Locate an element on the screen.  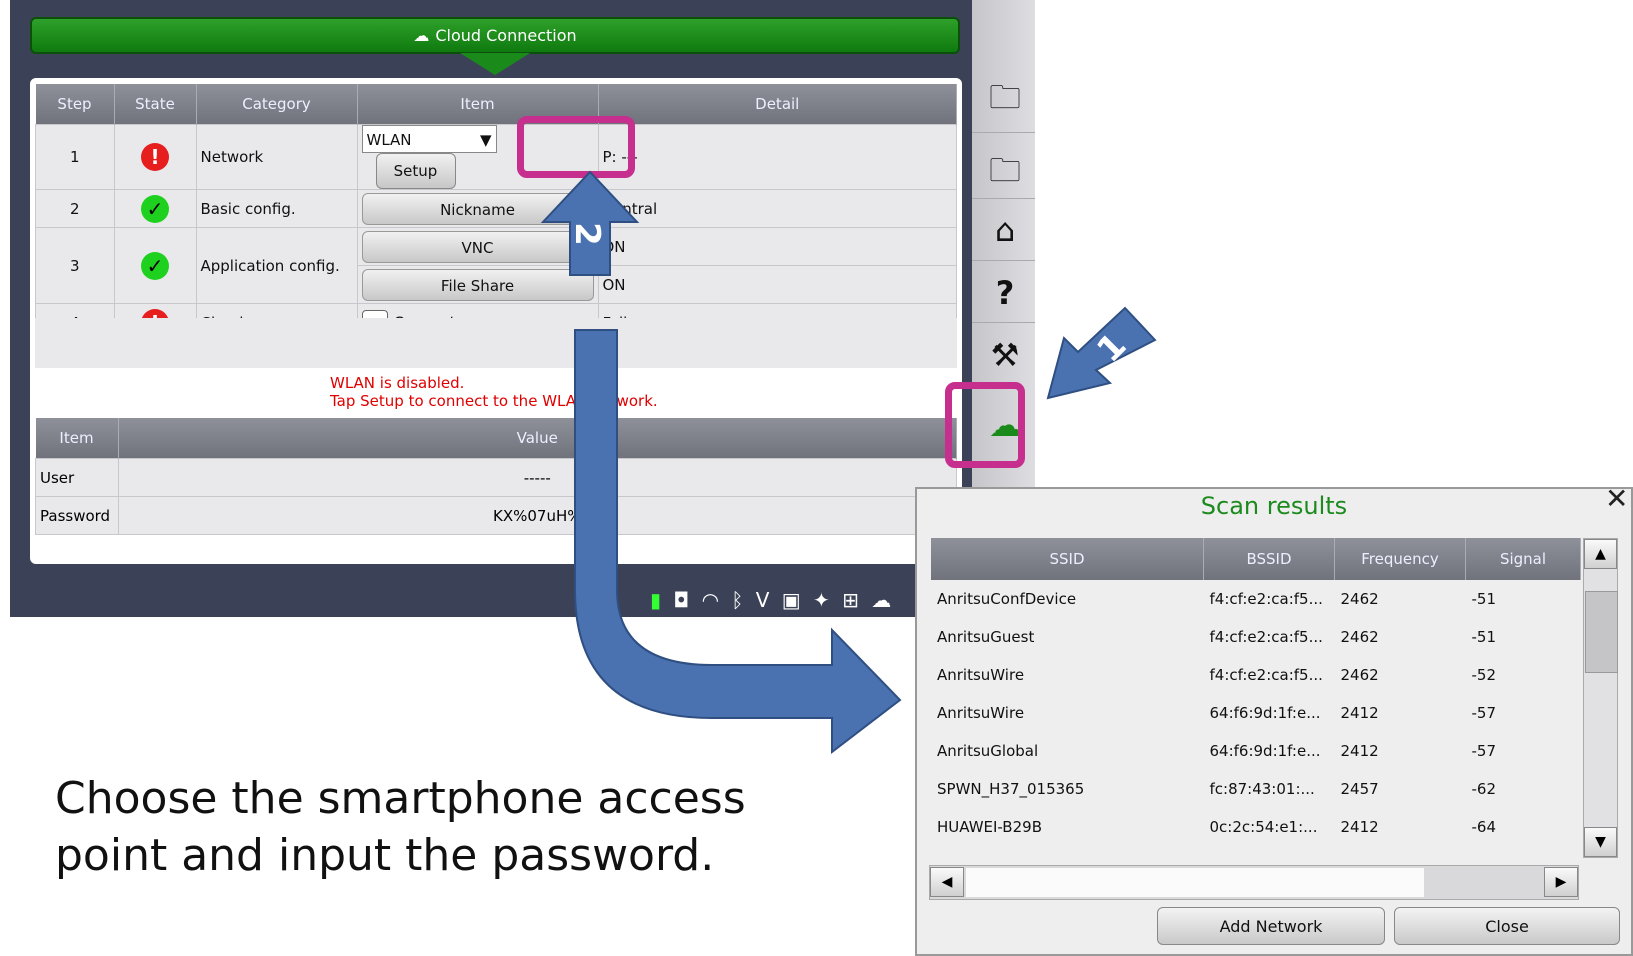
table-row: AnritsuGlobal 64:f6:9d:1f:e... 2412 -57 is located at coordinates (1256, 751).